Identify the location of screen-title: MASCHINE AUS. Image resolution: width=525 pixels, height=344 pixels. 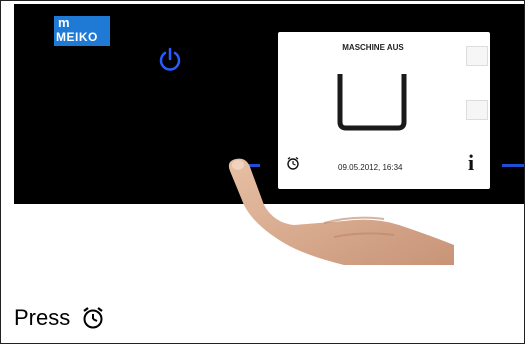
(373, 47).